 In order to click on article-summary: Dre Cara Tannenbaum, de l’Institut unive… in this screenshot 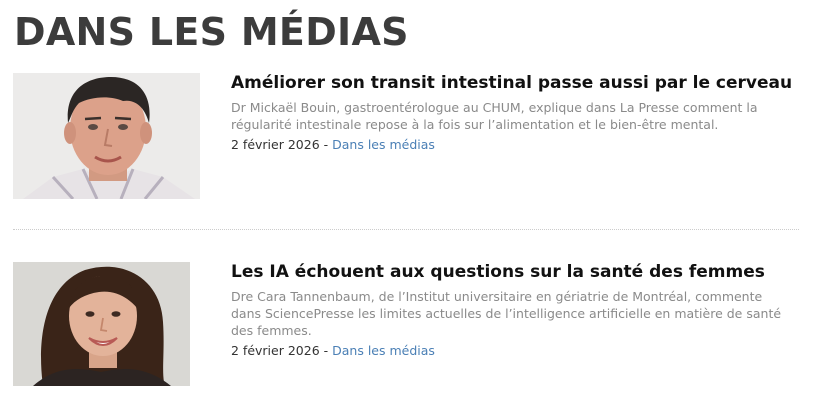, I will do `click(506, 313)`.